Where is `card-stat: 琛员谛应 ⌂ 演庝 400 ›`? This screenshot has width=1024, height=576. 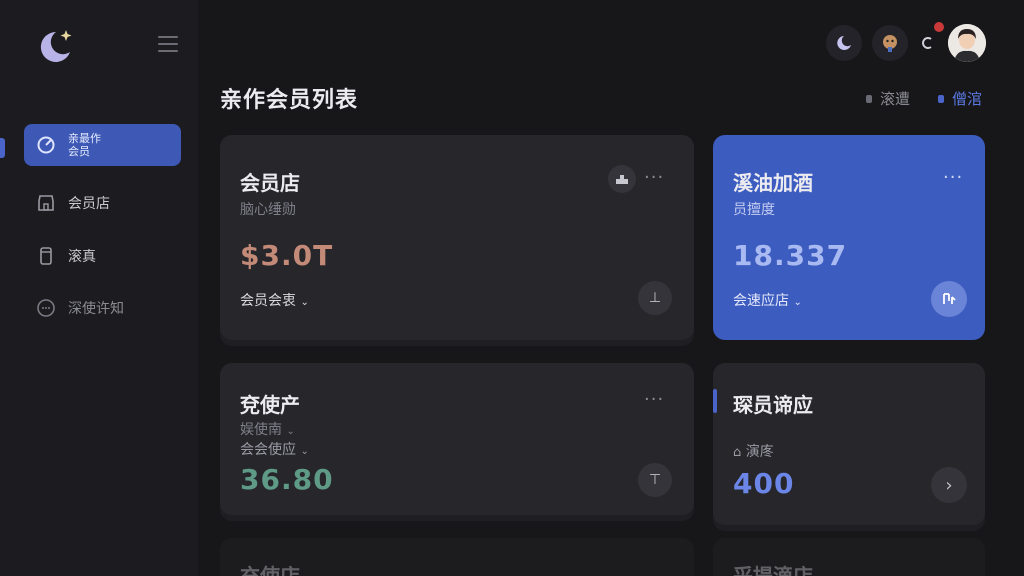 card-stat: 琛员谛应 ⌂ 演庝 400 › is located at coordinates (849, 444).